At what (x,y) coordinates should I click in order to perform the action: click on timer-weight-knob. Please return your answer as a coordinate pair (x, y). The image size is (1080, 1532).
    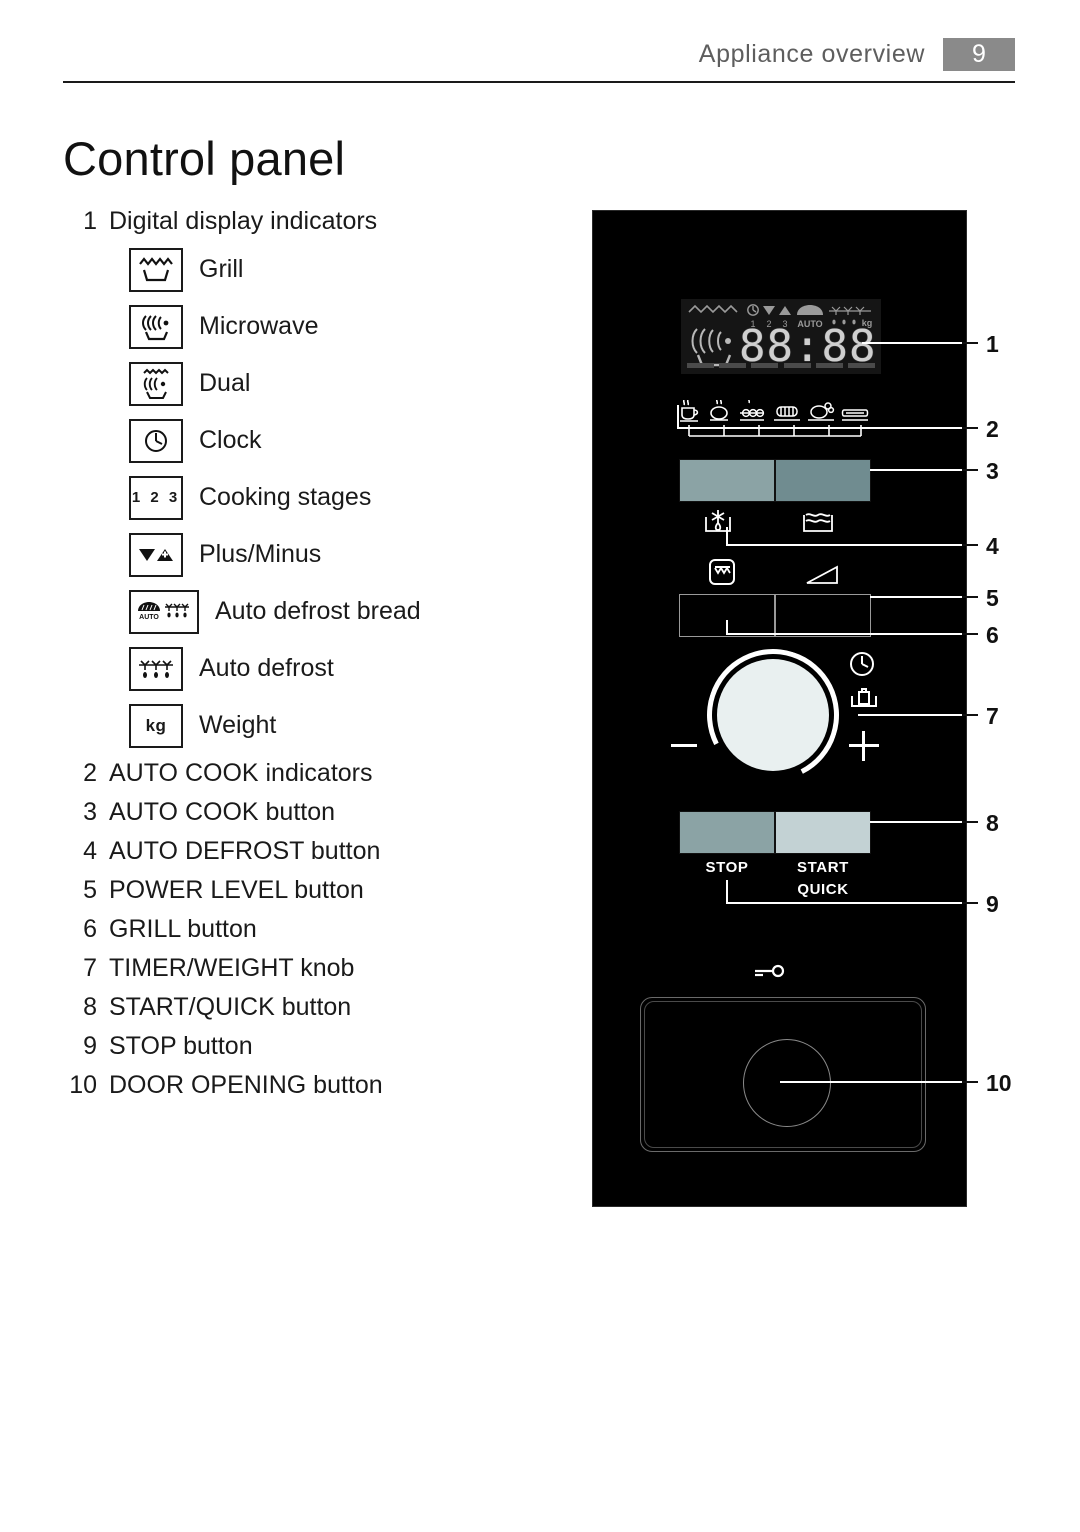
    Looking at the image, I should click on (773, 715).